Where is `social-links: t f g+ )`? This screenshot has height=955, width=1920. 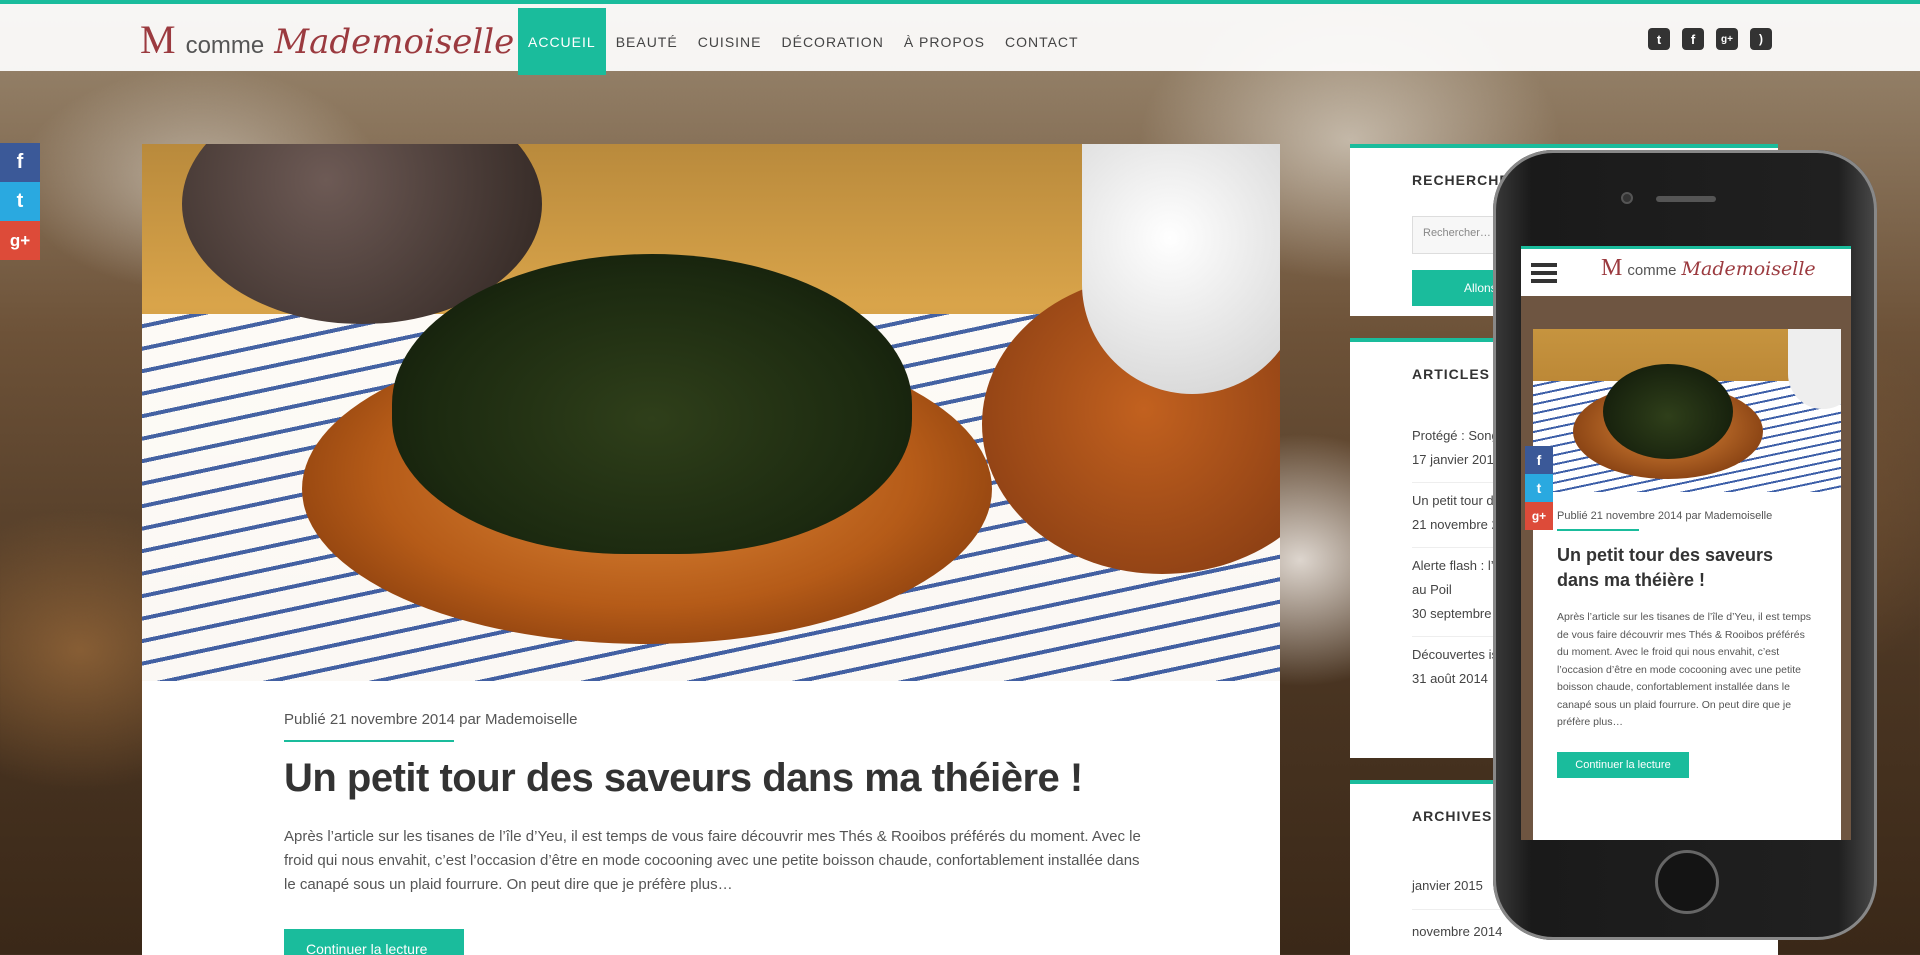 social-links: t f g+ ) is located at coordinates (1710, 39).